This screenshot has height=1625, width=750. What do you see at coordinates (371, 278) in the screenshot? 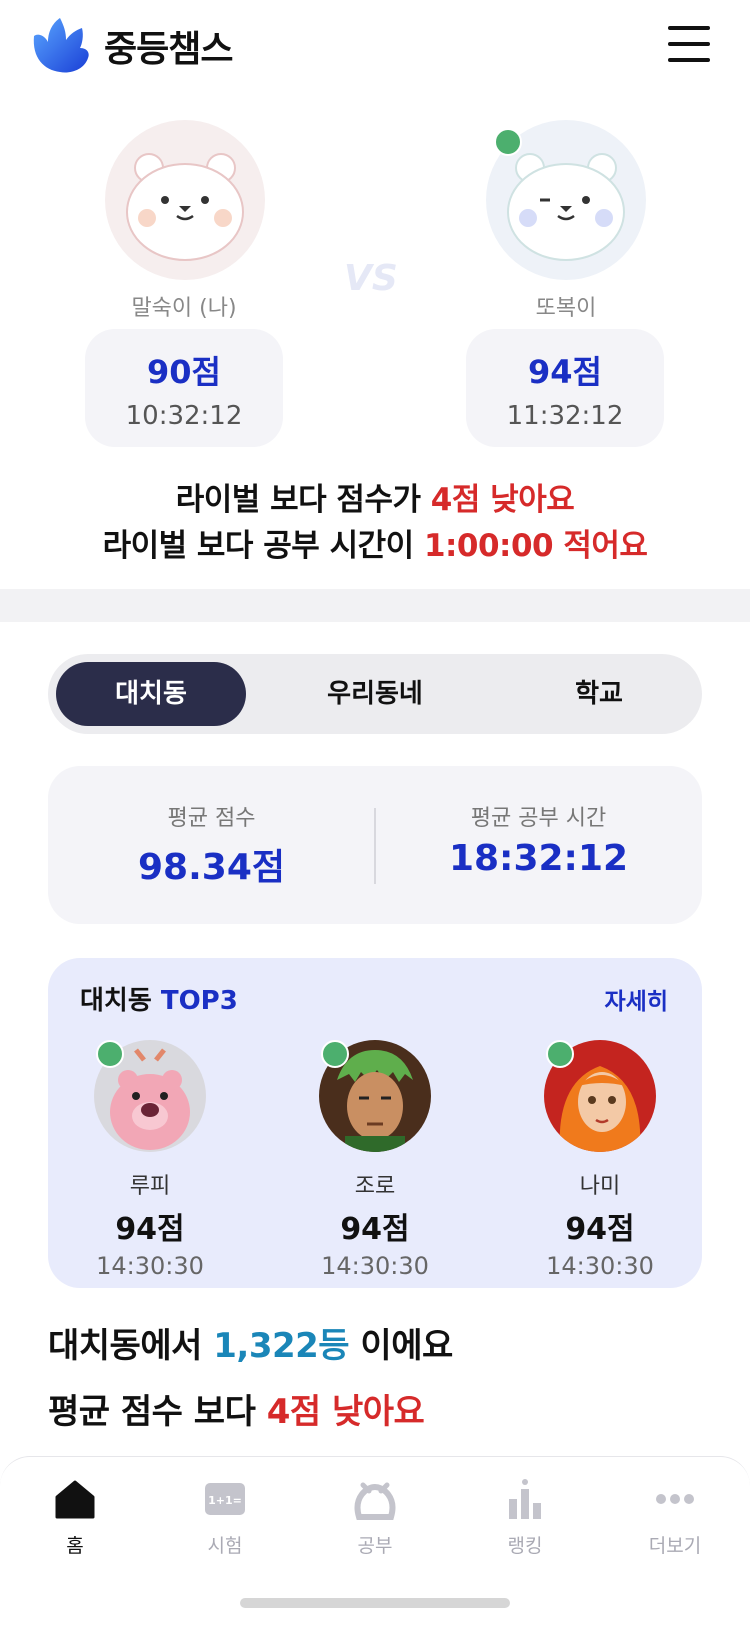
I see `vs-label: VS` at bounding box center [371, 278].